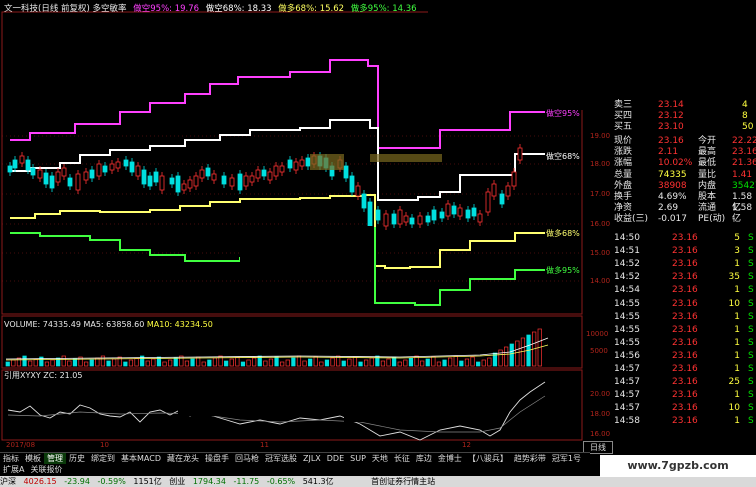 Image resolution: width=756 pixels, height=487 pixels. I want to click on header-short68: 做空68%: 18.33, so click(238, 9).